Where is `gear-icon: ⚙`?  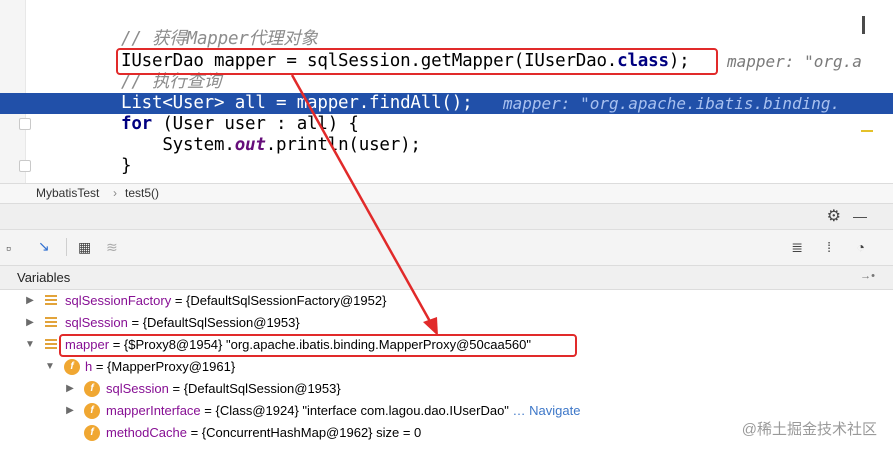
gear-icon: ⚙ is located at coordinates (834, 217).